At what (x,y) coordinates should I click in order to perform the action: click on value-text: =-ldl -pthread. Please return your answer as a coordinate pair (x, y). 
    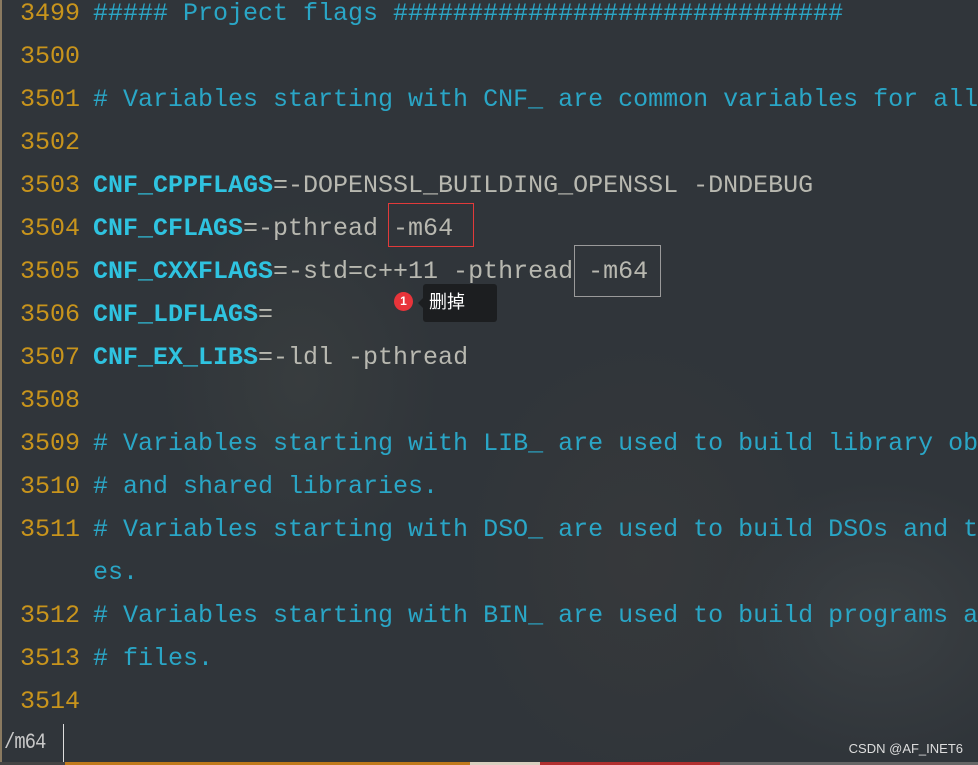
    Looking at the image, I should click on (363, 357).